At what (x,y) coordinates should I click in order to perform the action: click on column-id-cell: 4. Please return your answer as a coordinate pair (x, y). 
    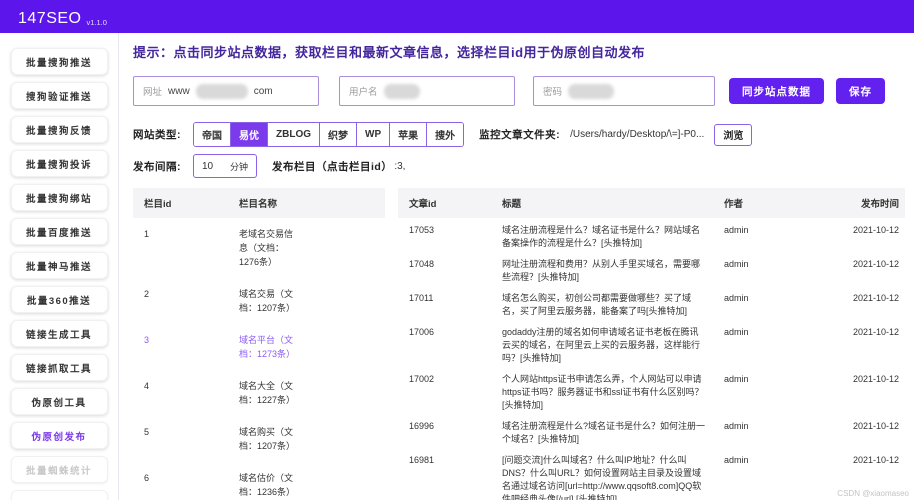
    Looking at the image, I should click on (180, 393).